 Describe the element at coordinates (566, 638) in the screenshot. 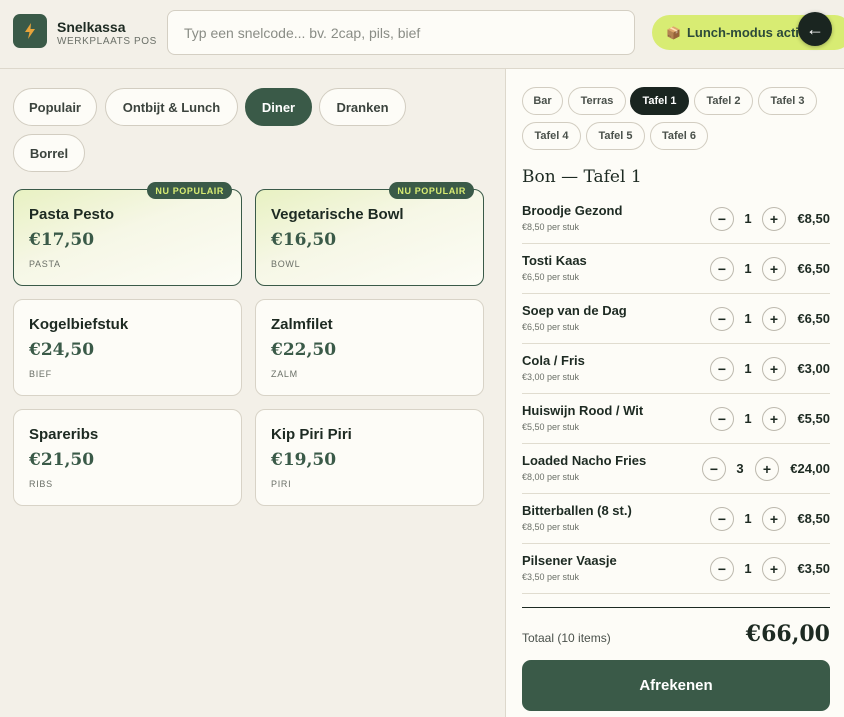

I see `total-label: Totaal (10 items)` at that location.